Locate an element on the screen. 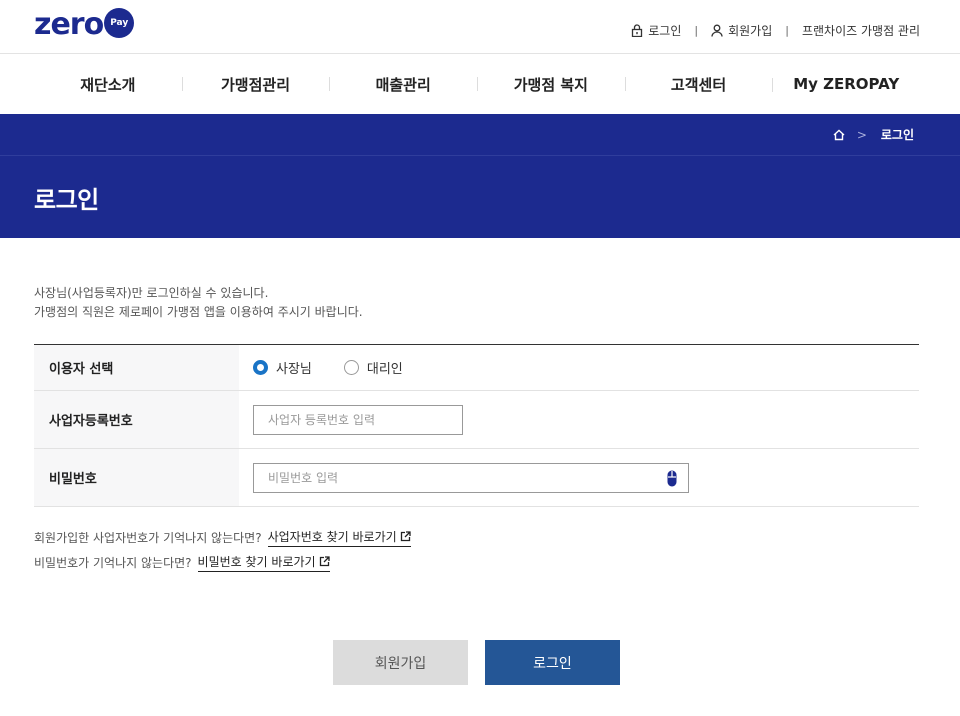 This screenshot has width=960, height=716. find-password-link: 비밀번호 찾기 바로가기 is located at coordinates (263, 562).